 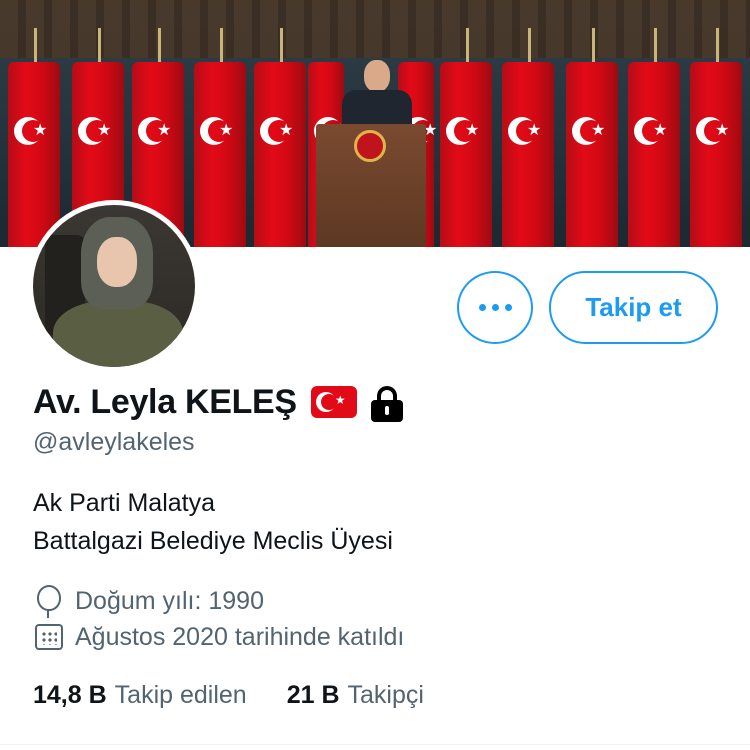 What do you see at coordinates (313, 695) in the screenshot?
I see `followers-count: 21 B` at bounding box center [313, 695].